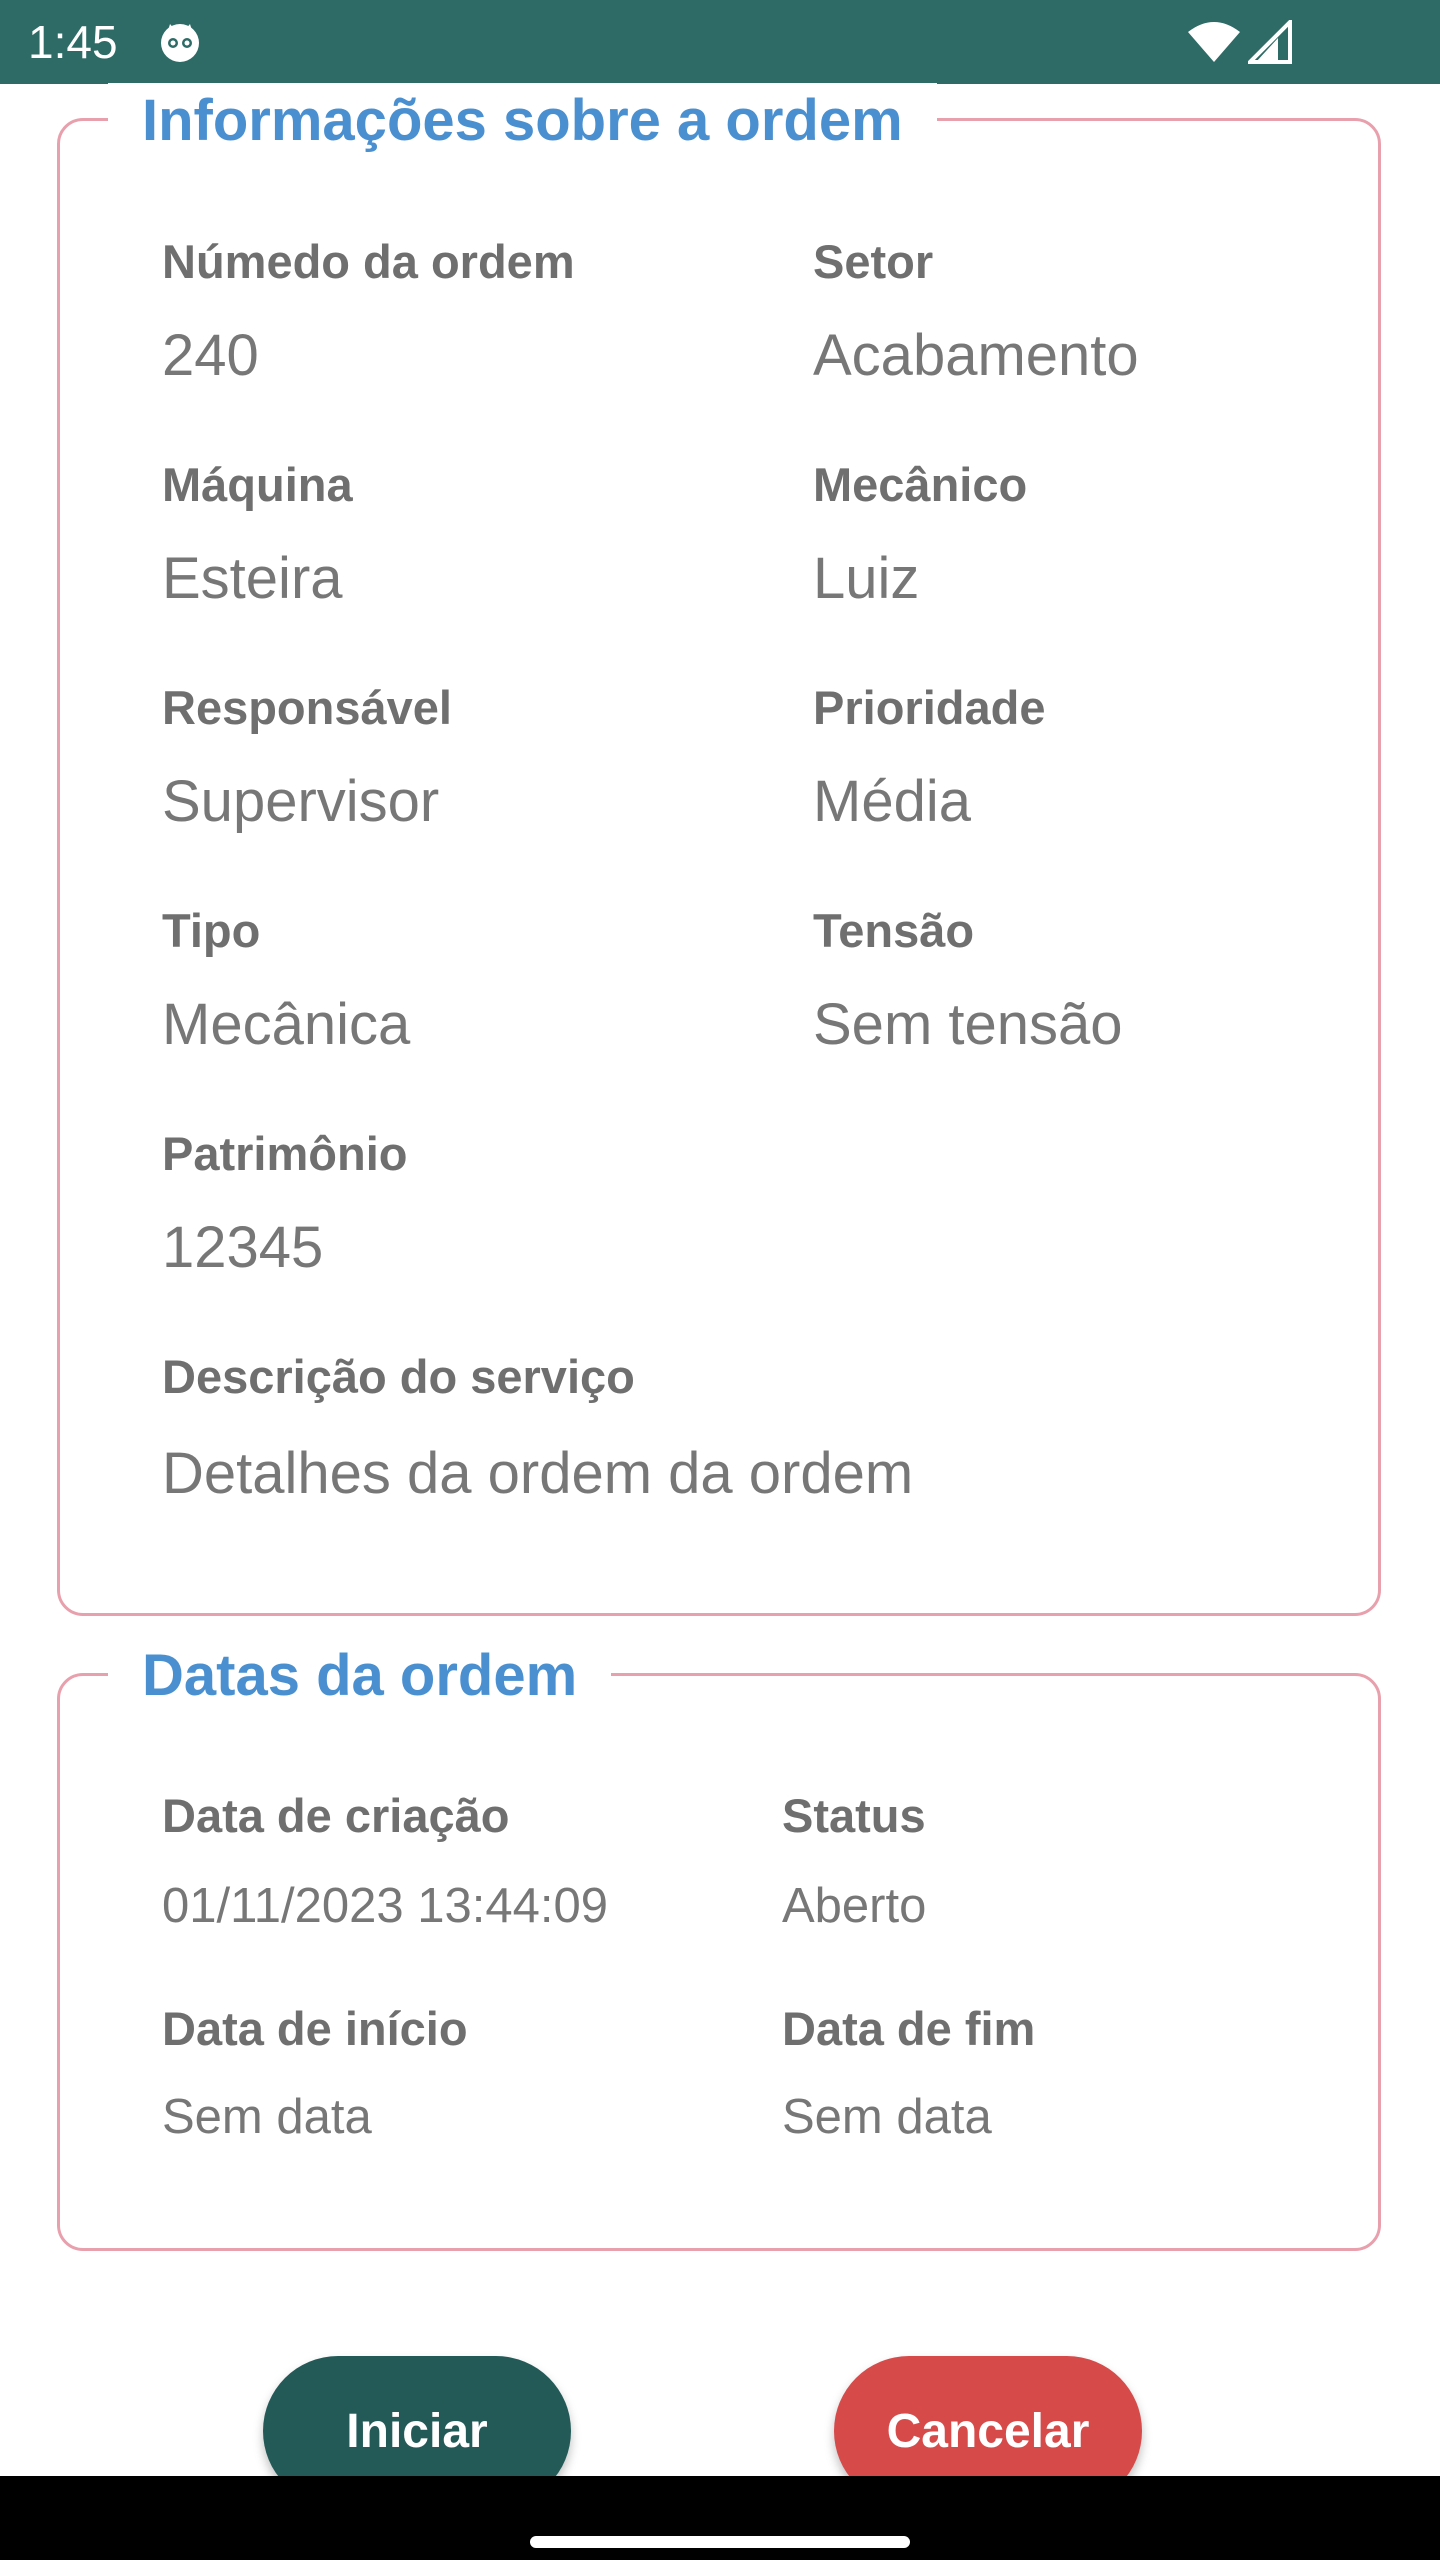  What do you see at coordinates (385, 1906) in the screenshot?
I see `creation-date-value: 01/11/2023 13:44:09` at bounding box center [385, 1906].